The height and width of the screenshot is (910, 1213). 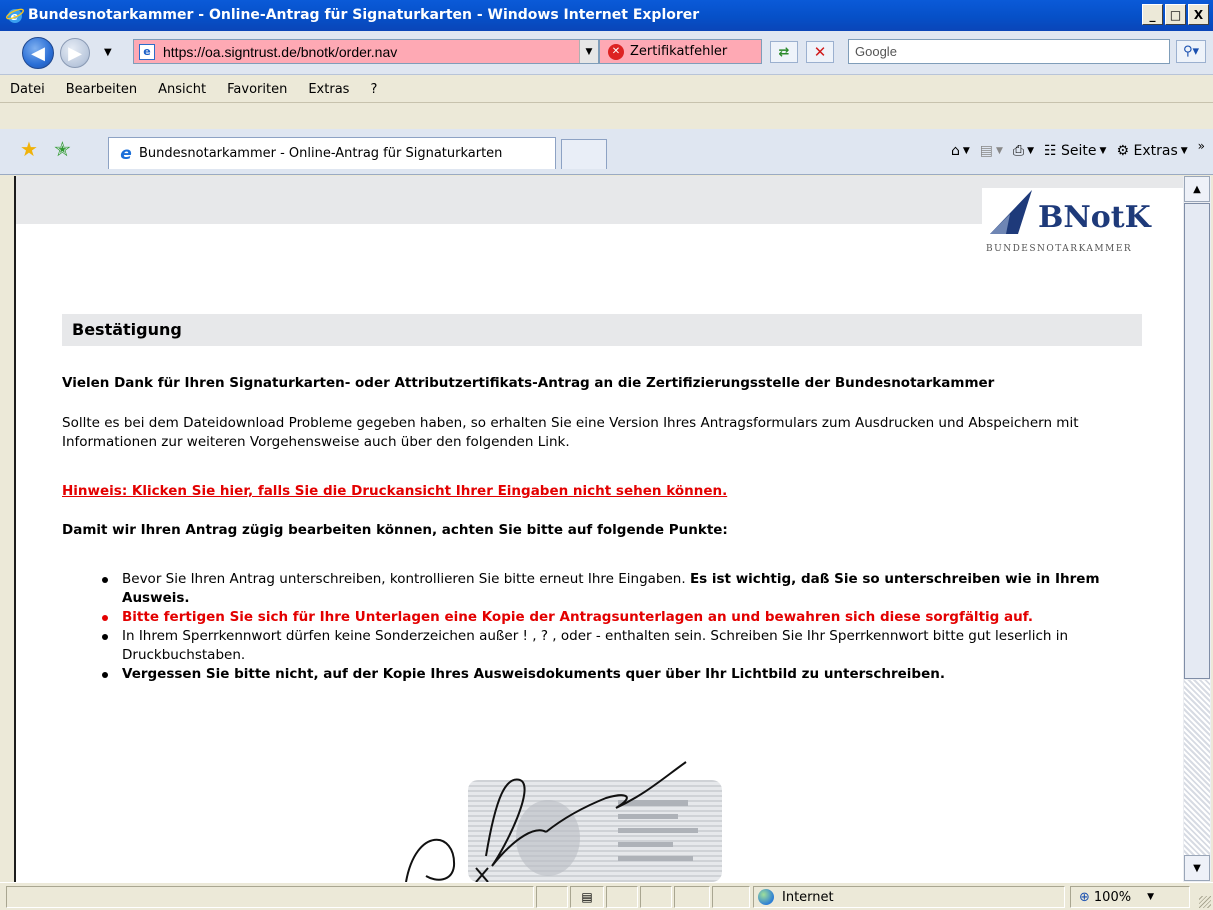 What do you see at coordinates (27, 89) in the screenshot?
I see `menu-datei: Datei` at bounding box center [27, 89].